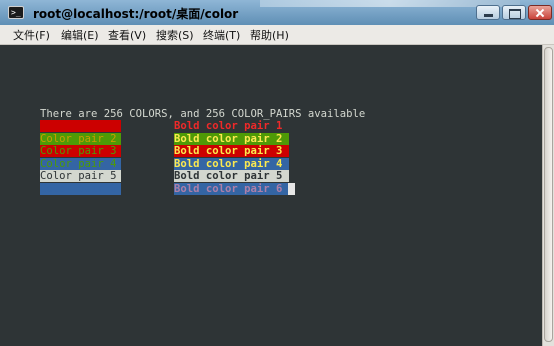 The width and height of the screenshot is (554, 346). What do you see at coordinates (488, 12) in the screenshot?
I see `minimize-icon` at bounding box center [488, 12].